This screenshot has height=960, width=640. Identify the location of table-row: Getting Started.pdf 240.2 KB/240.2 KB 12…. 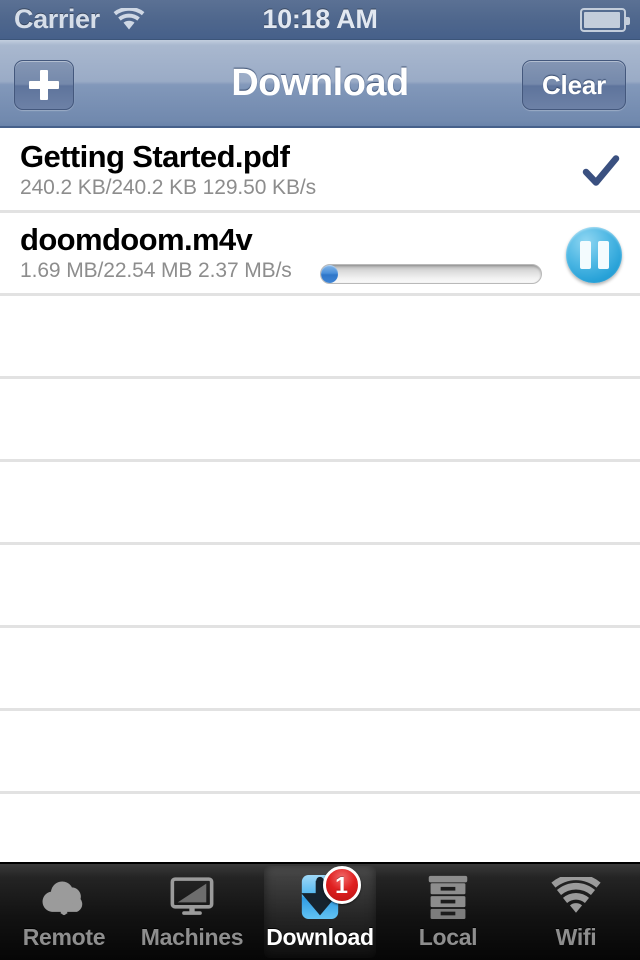
(320, 171).